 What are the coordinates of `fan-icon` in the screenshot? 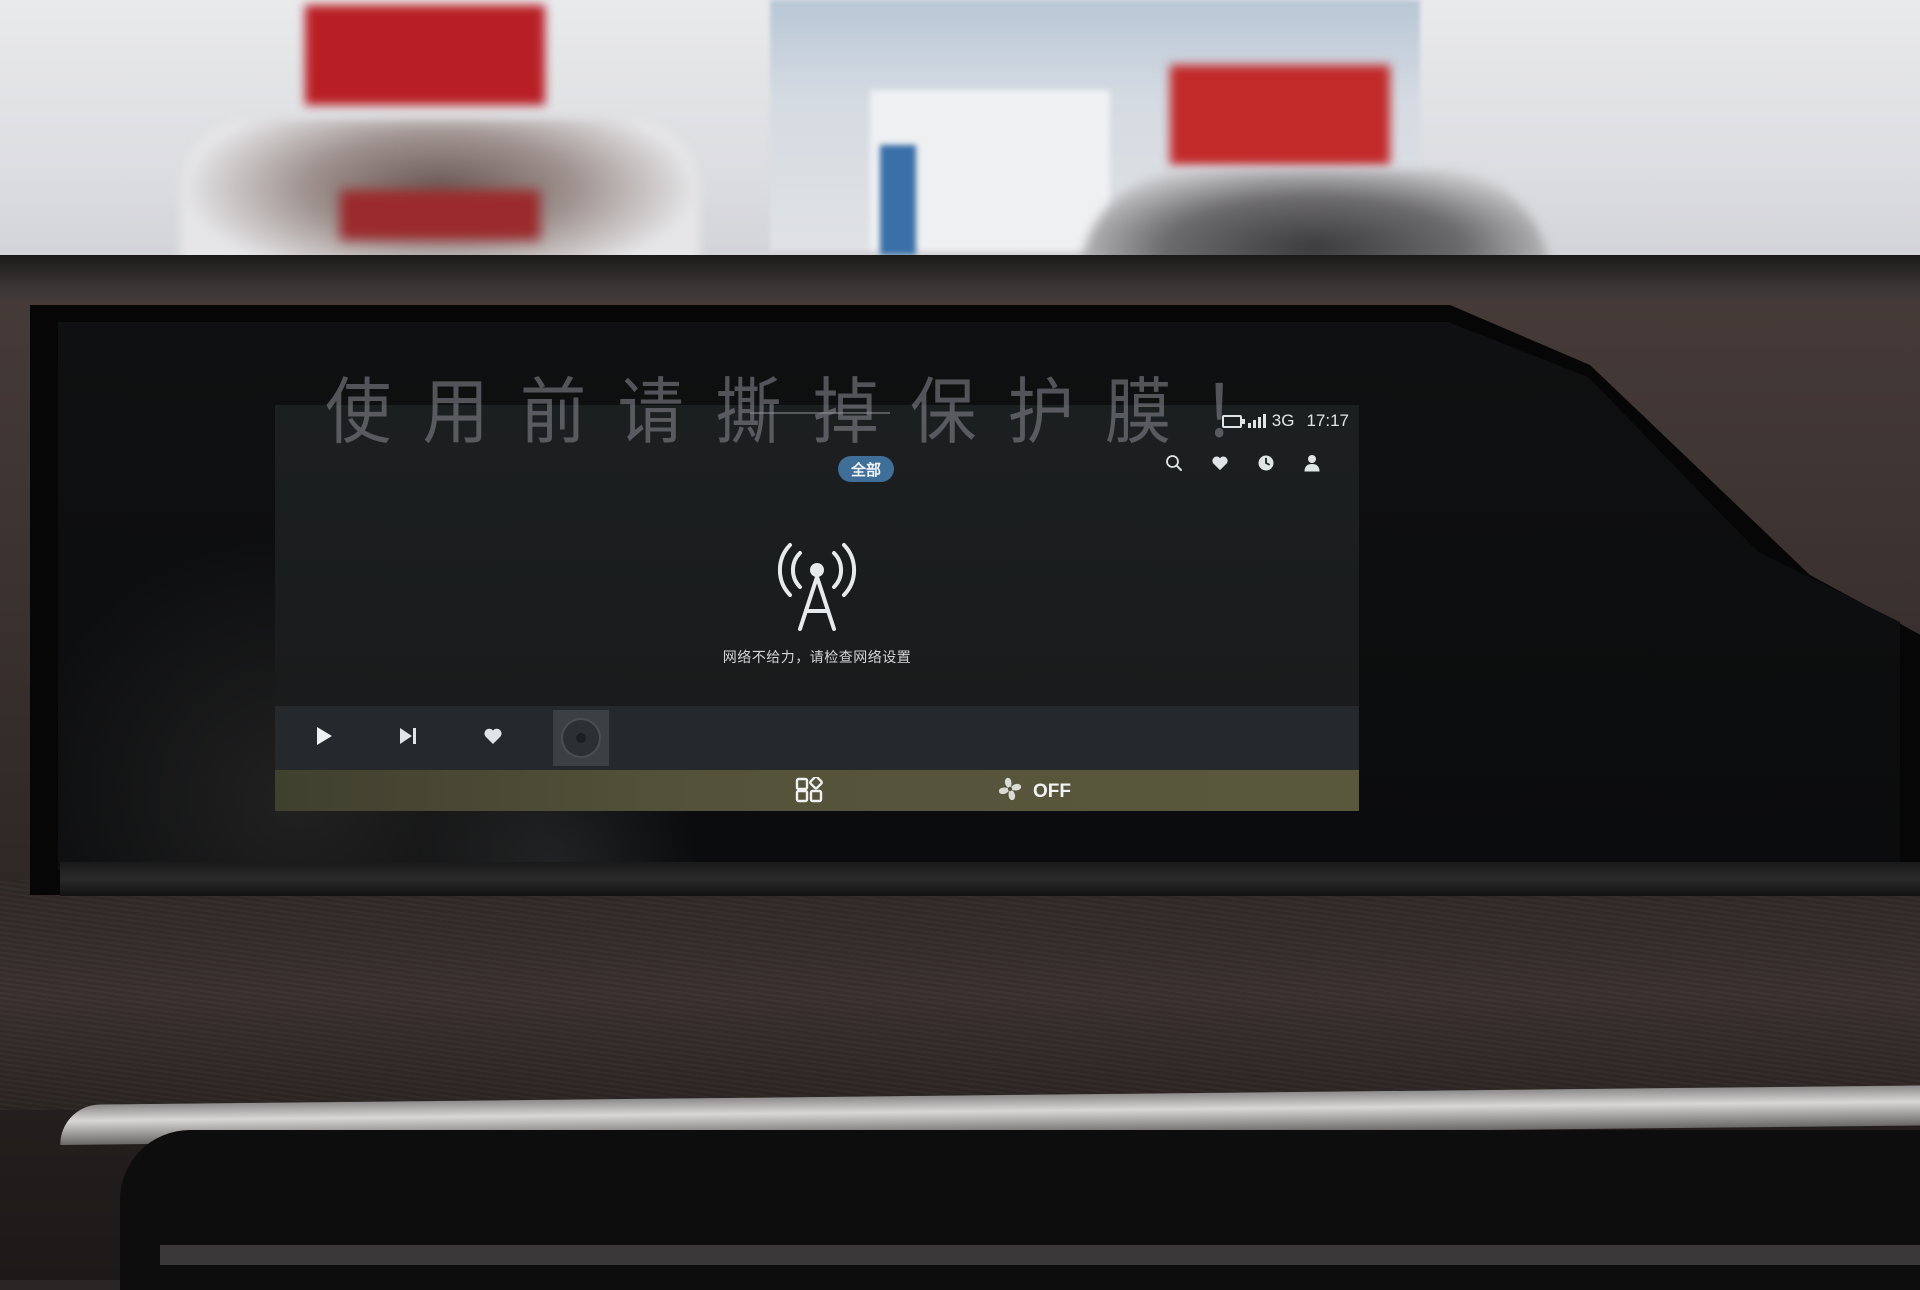 It's located at (1010, 791).